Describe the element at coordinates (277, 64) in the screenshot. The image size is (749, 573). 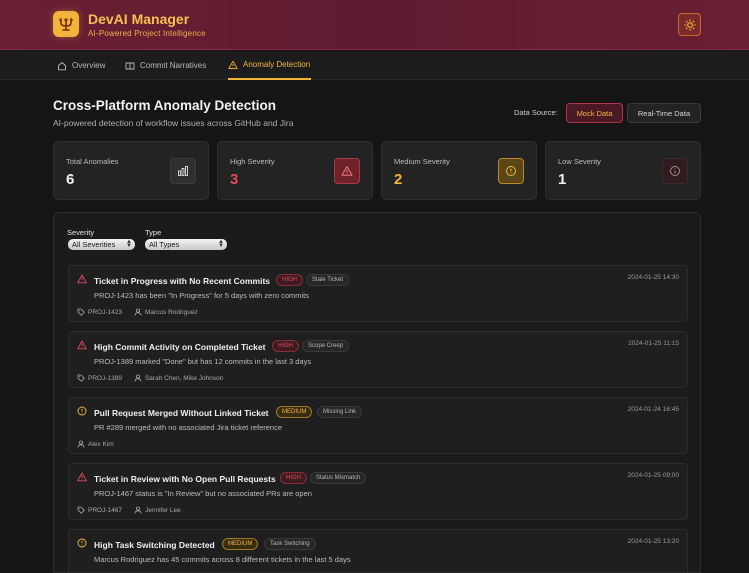
I see `tab-label: Anomaly Detection` at that location.